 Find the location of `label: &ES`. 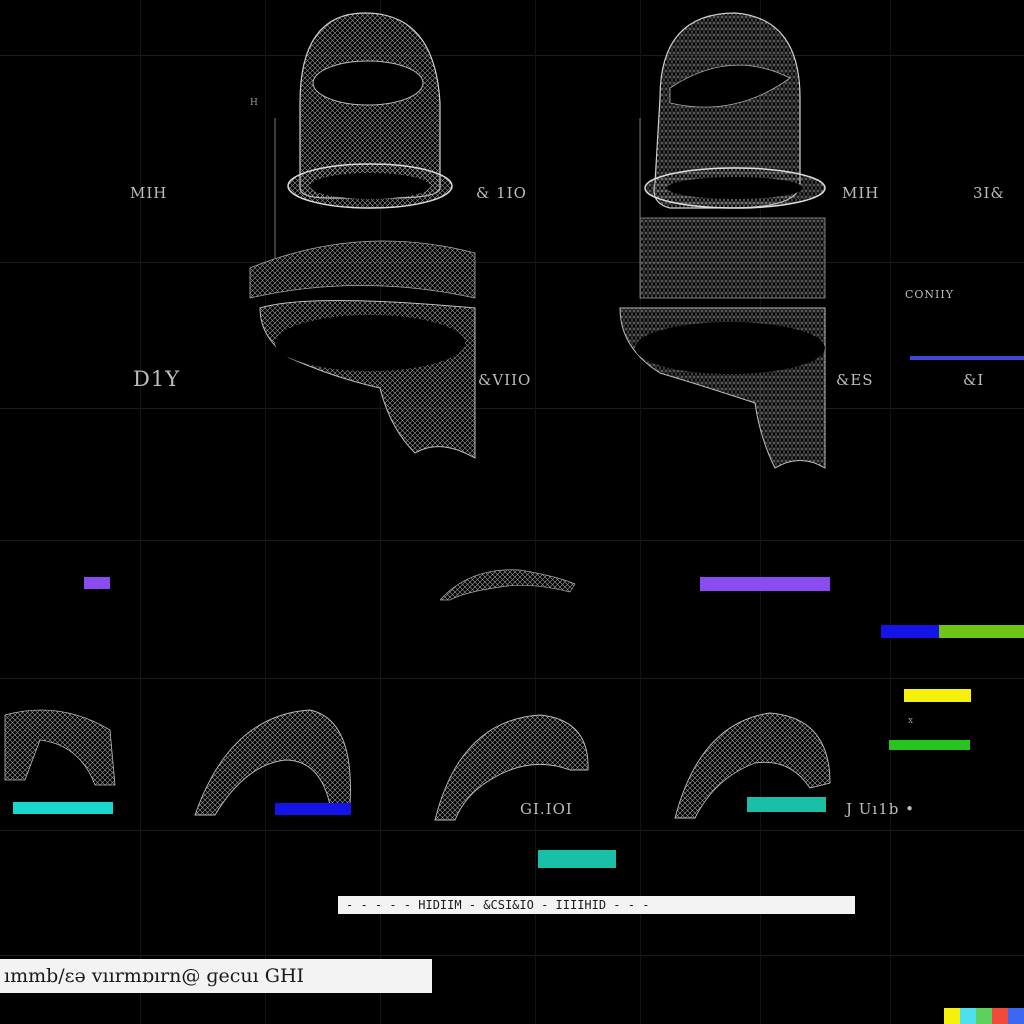

label: &ES is located at coordinates (855, 380).